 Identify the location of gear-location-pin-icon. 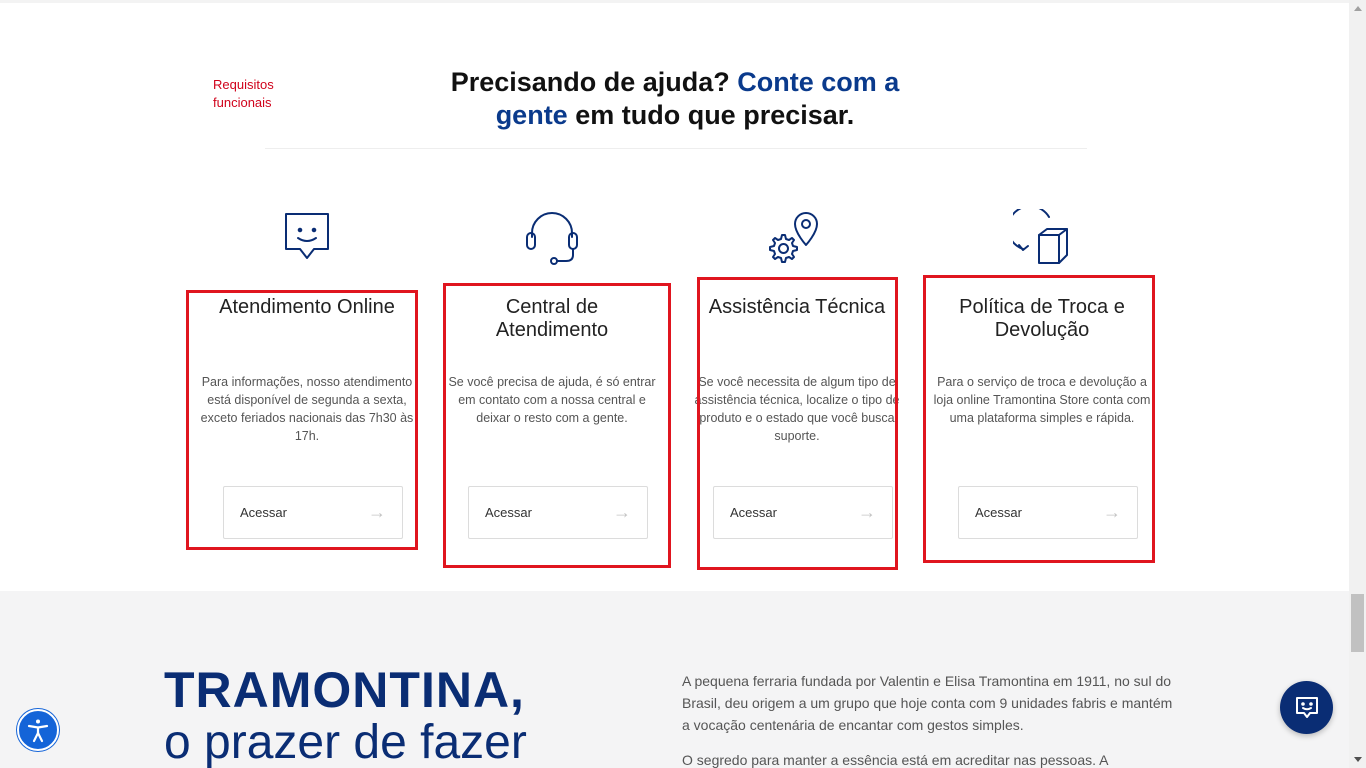
(797, 238).